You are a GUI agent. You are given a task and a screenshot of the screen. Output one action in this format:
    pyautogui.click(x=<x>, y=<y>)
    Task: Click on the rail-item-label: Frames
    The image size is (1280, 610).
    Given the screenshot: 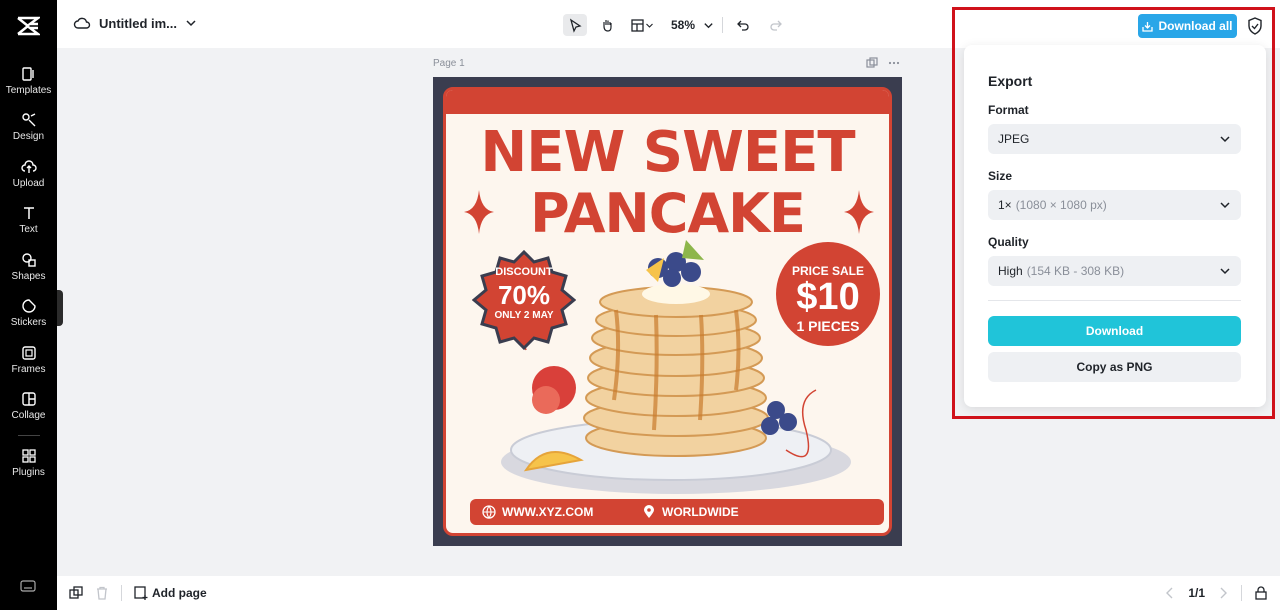 What is the action you would take?
    pyautogui.click(x=28, y=369)
    